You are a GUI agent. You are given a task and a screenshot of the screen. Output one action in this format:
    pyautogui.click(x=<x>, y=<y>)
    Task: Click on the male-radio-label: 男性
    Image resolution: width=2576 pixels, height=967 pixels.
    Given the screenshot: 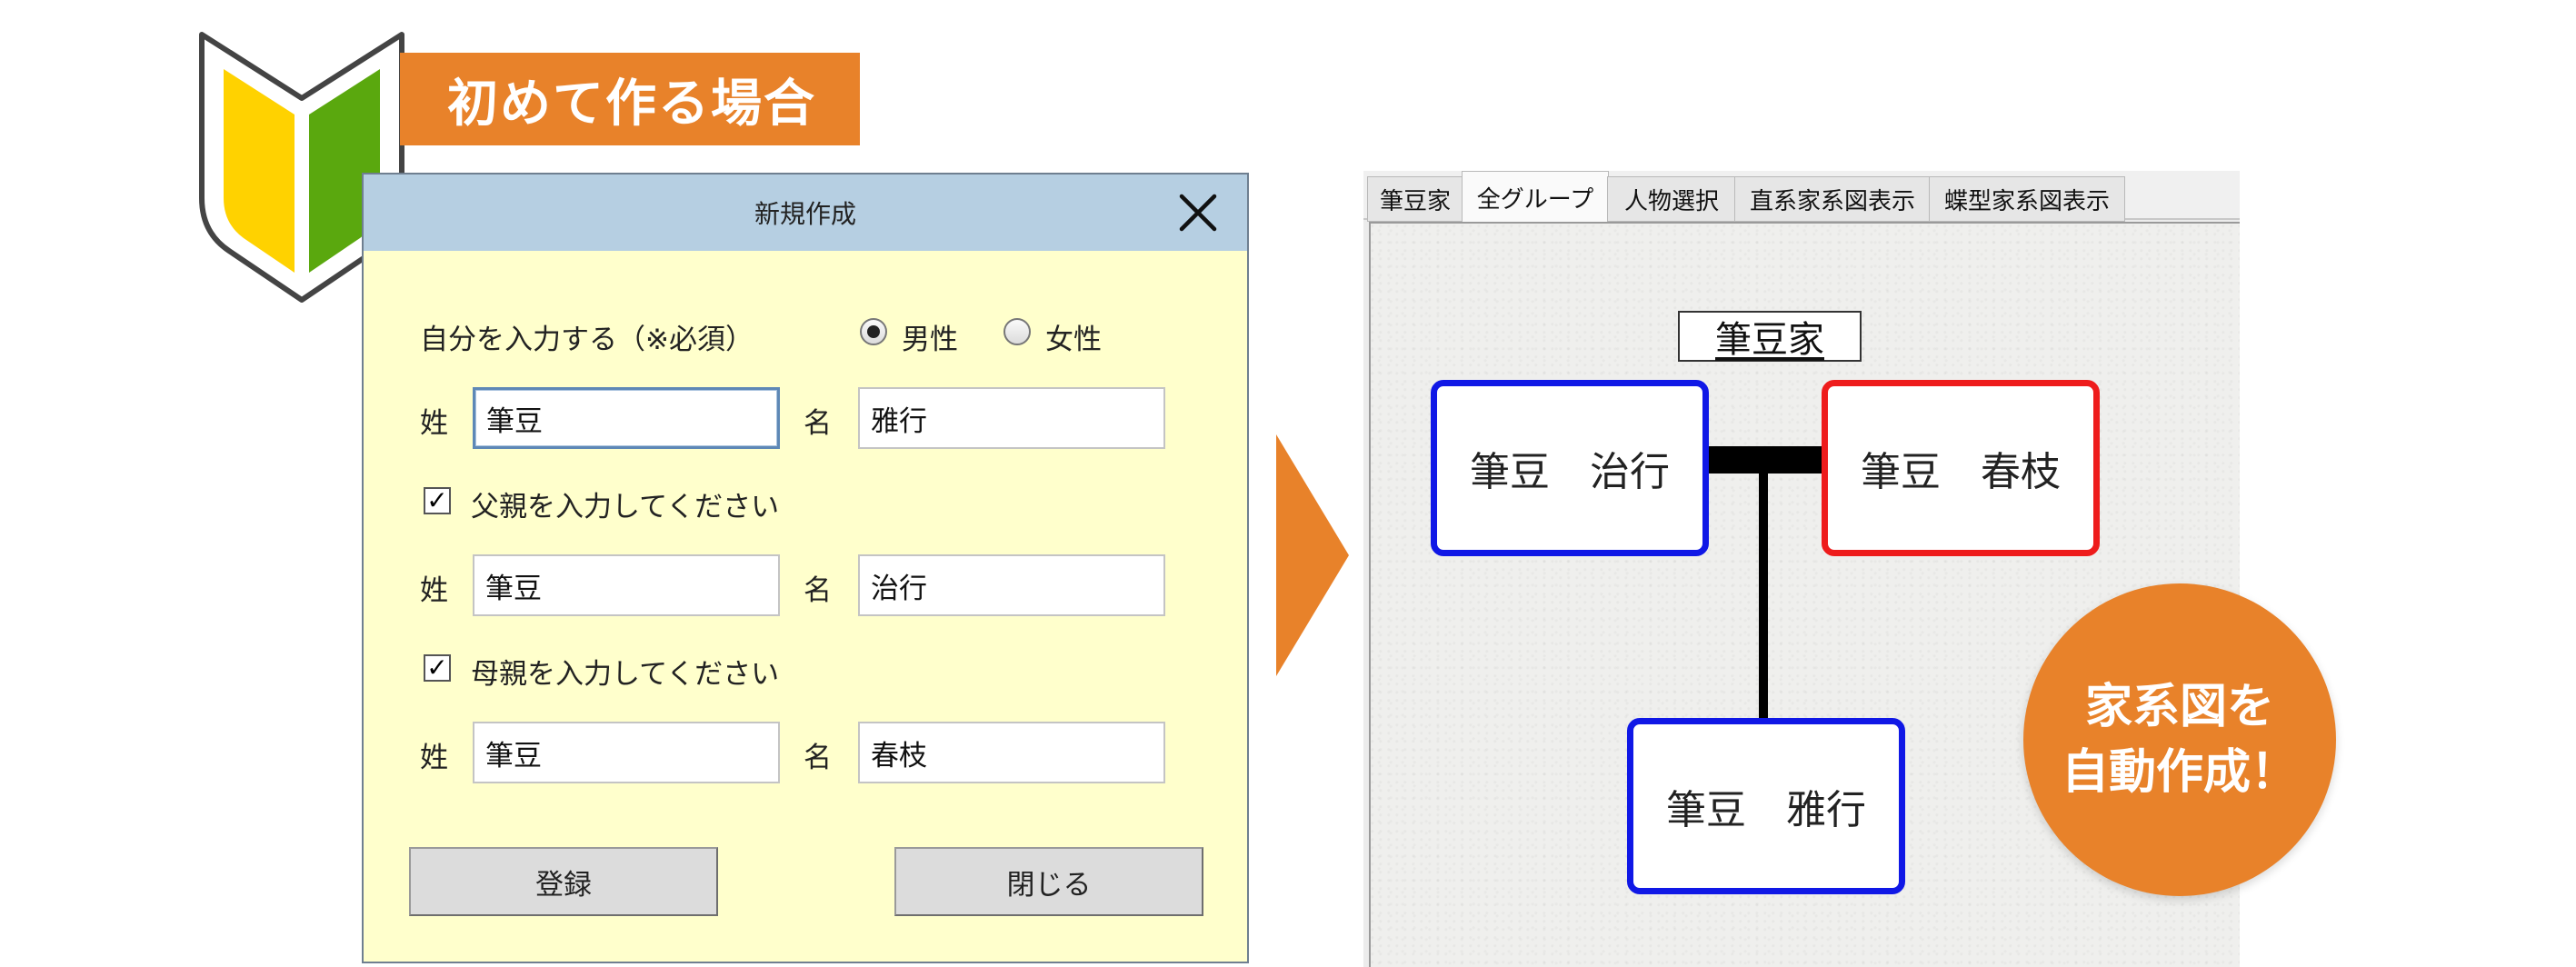 What is the action you would take?
    pyautogui.click(x=930, y=340)
    